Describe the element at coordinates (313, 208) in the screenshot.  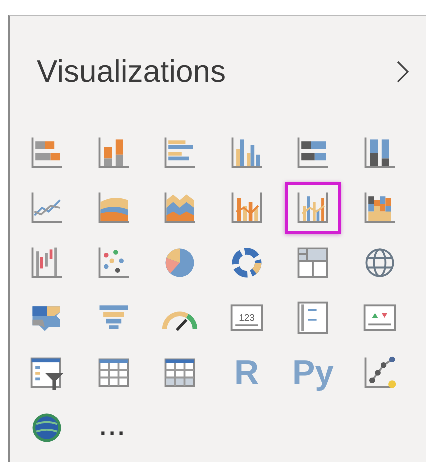
I see `visual-button` at that location.